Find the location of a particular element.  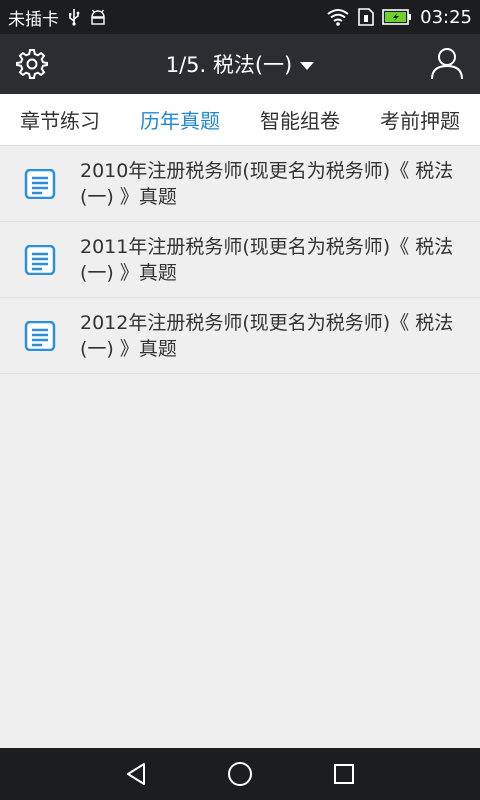

tab-past-exams: 历年真题 is located at coordinates (180, 119).